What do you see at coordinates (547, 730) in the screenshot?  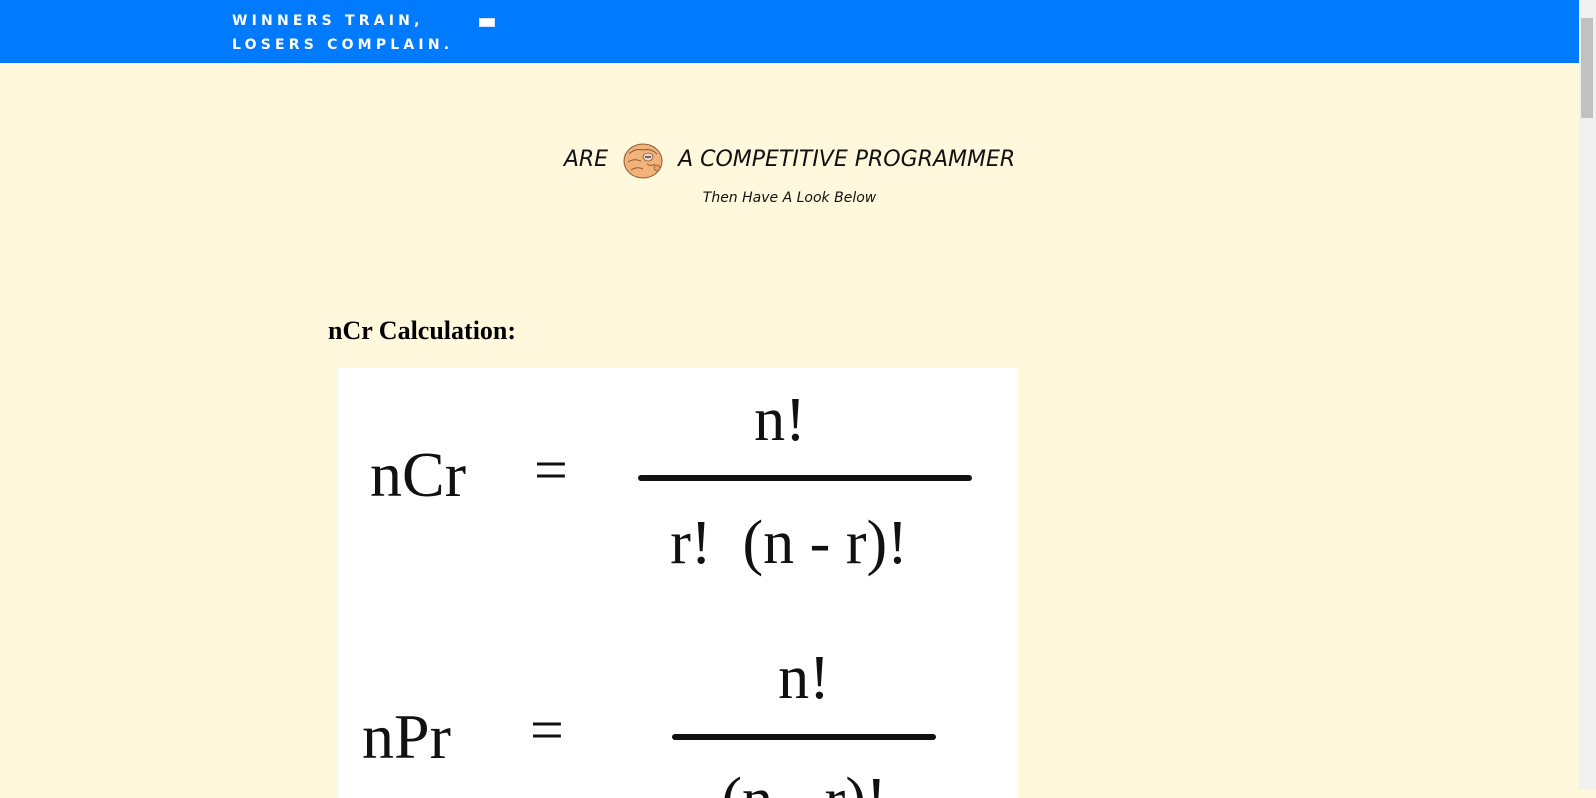 I see `npr-equals: =` at bounding box center [547, 730].